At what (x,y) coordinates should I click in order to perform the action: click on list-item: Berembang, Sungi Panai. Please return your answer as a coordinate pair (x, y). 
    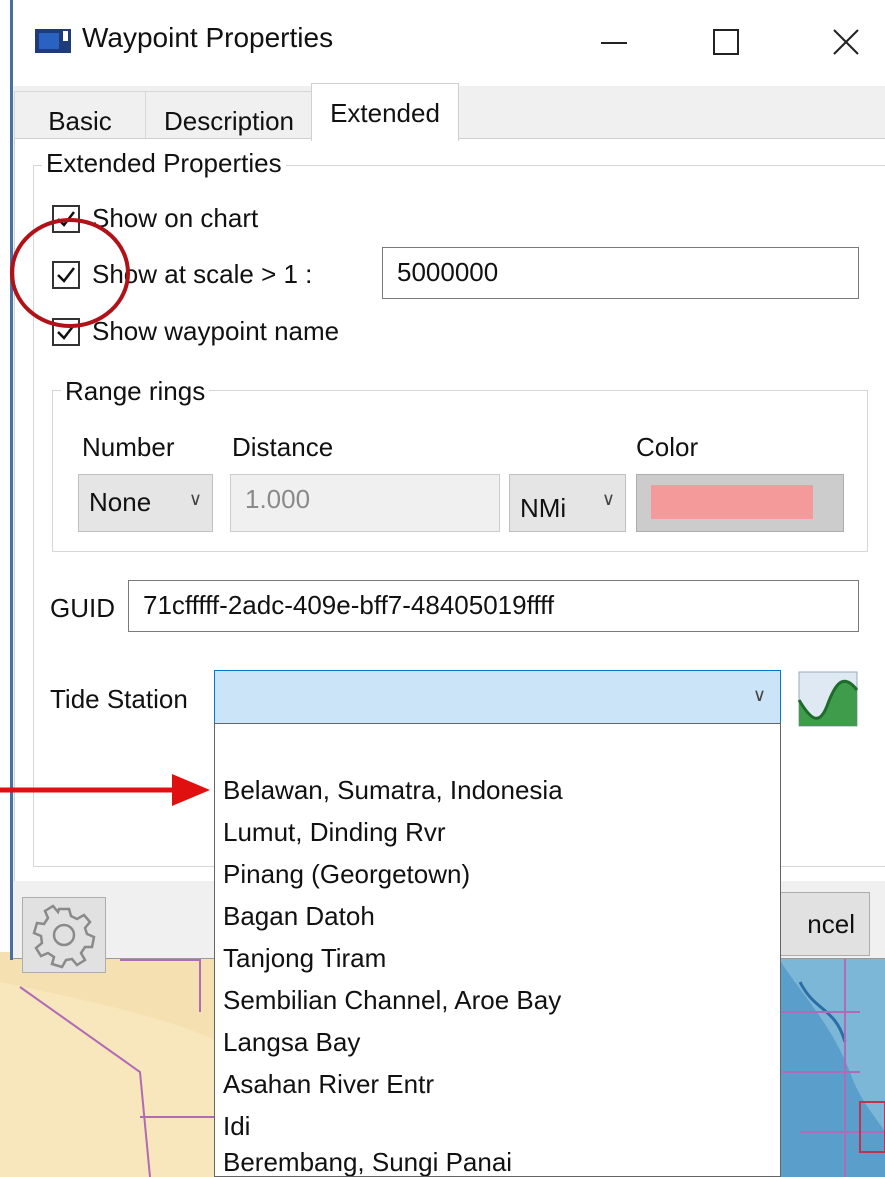
    Looking at the image, I should click on (367, 1161).